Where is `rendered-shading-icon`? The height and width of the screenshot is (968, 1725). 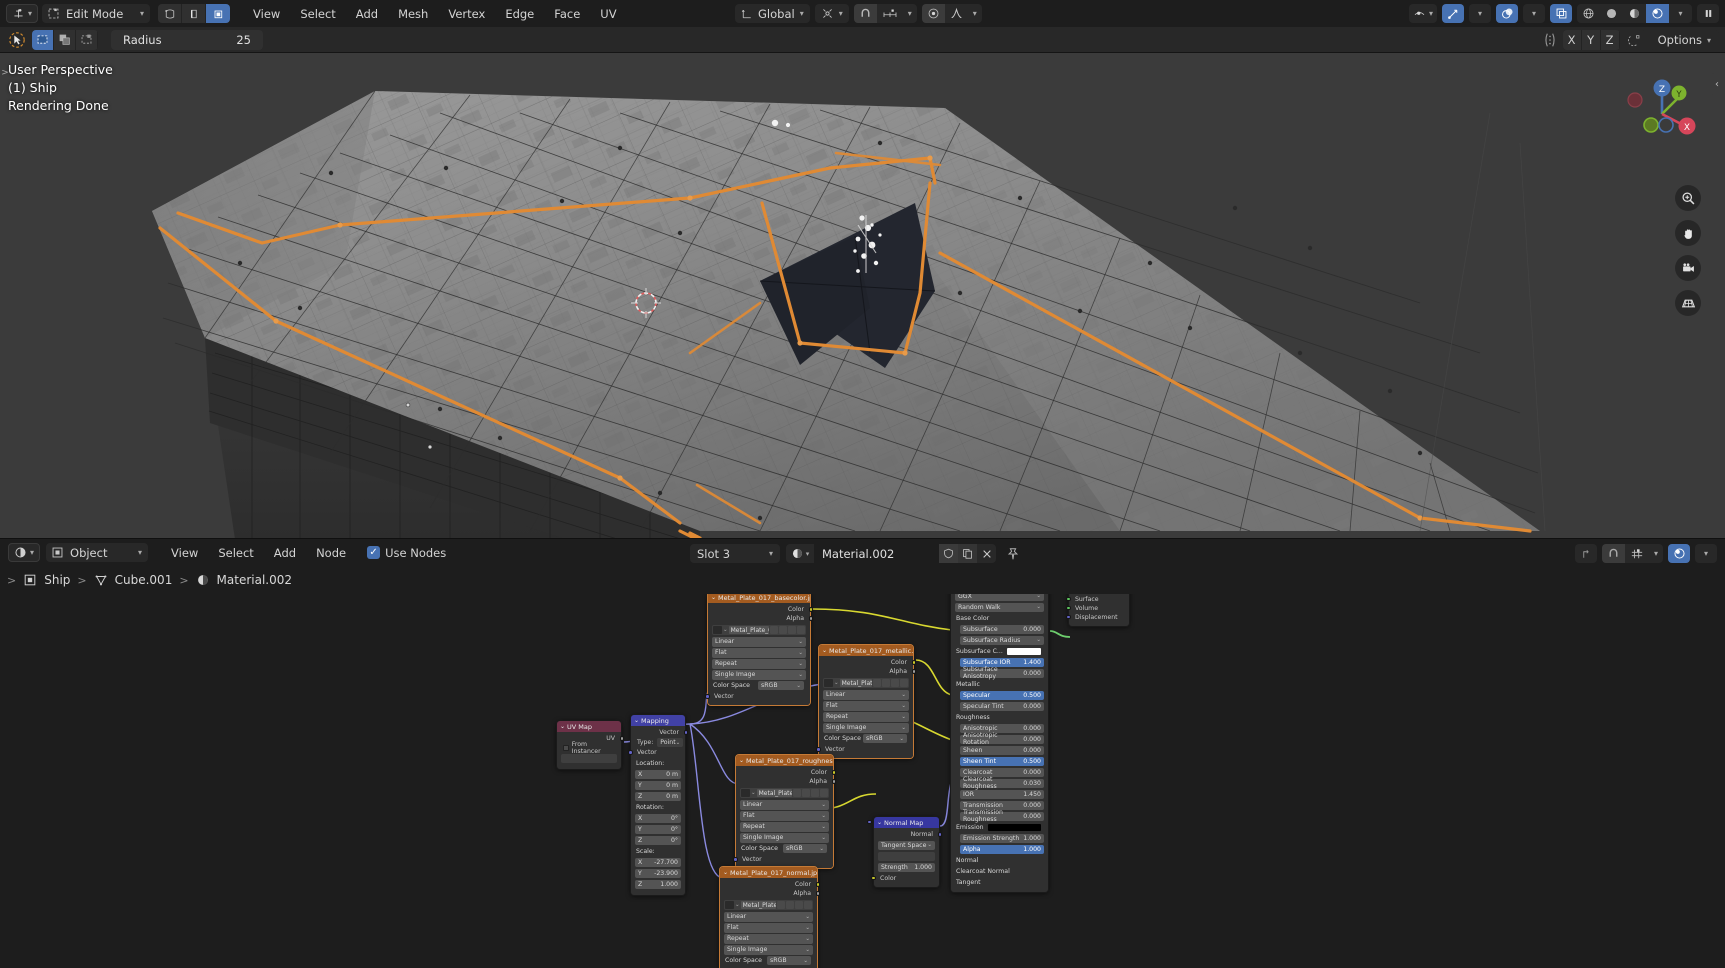
rendered-shading-icon is located at coordinates (1657, 13).